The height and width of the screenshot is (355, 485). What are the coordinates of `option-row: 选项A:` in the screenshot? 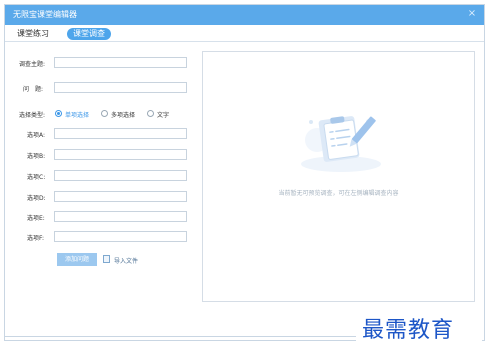 It's located at (105, 134).